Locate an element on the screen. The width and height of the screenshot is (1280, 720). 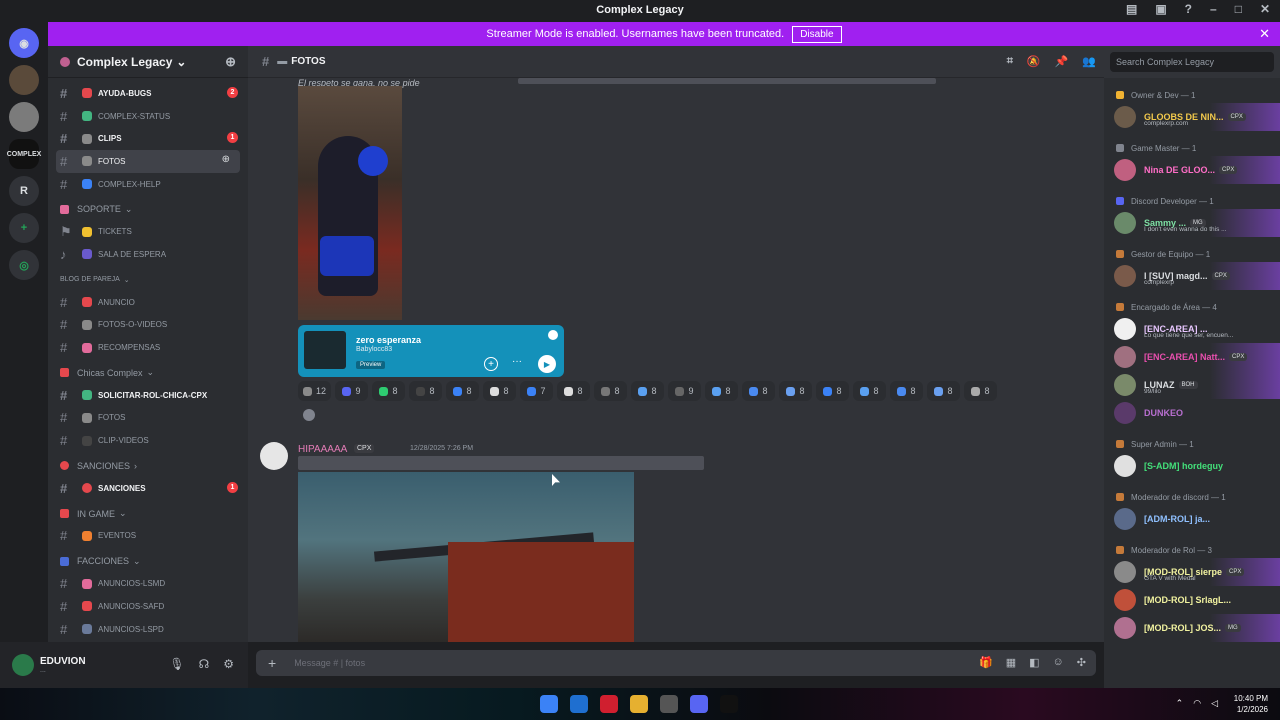
category-facciones: FACCIONES ⌄ is located at coordinates (148, 561).